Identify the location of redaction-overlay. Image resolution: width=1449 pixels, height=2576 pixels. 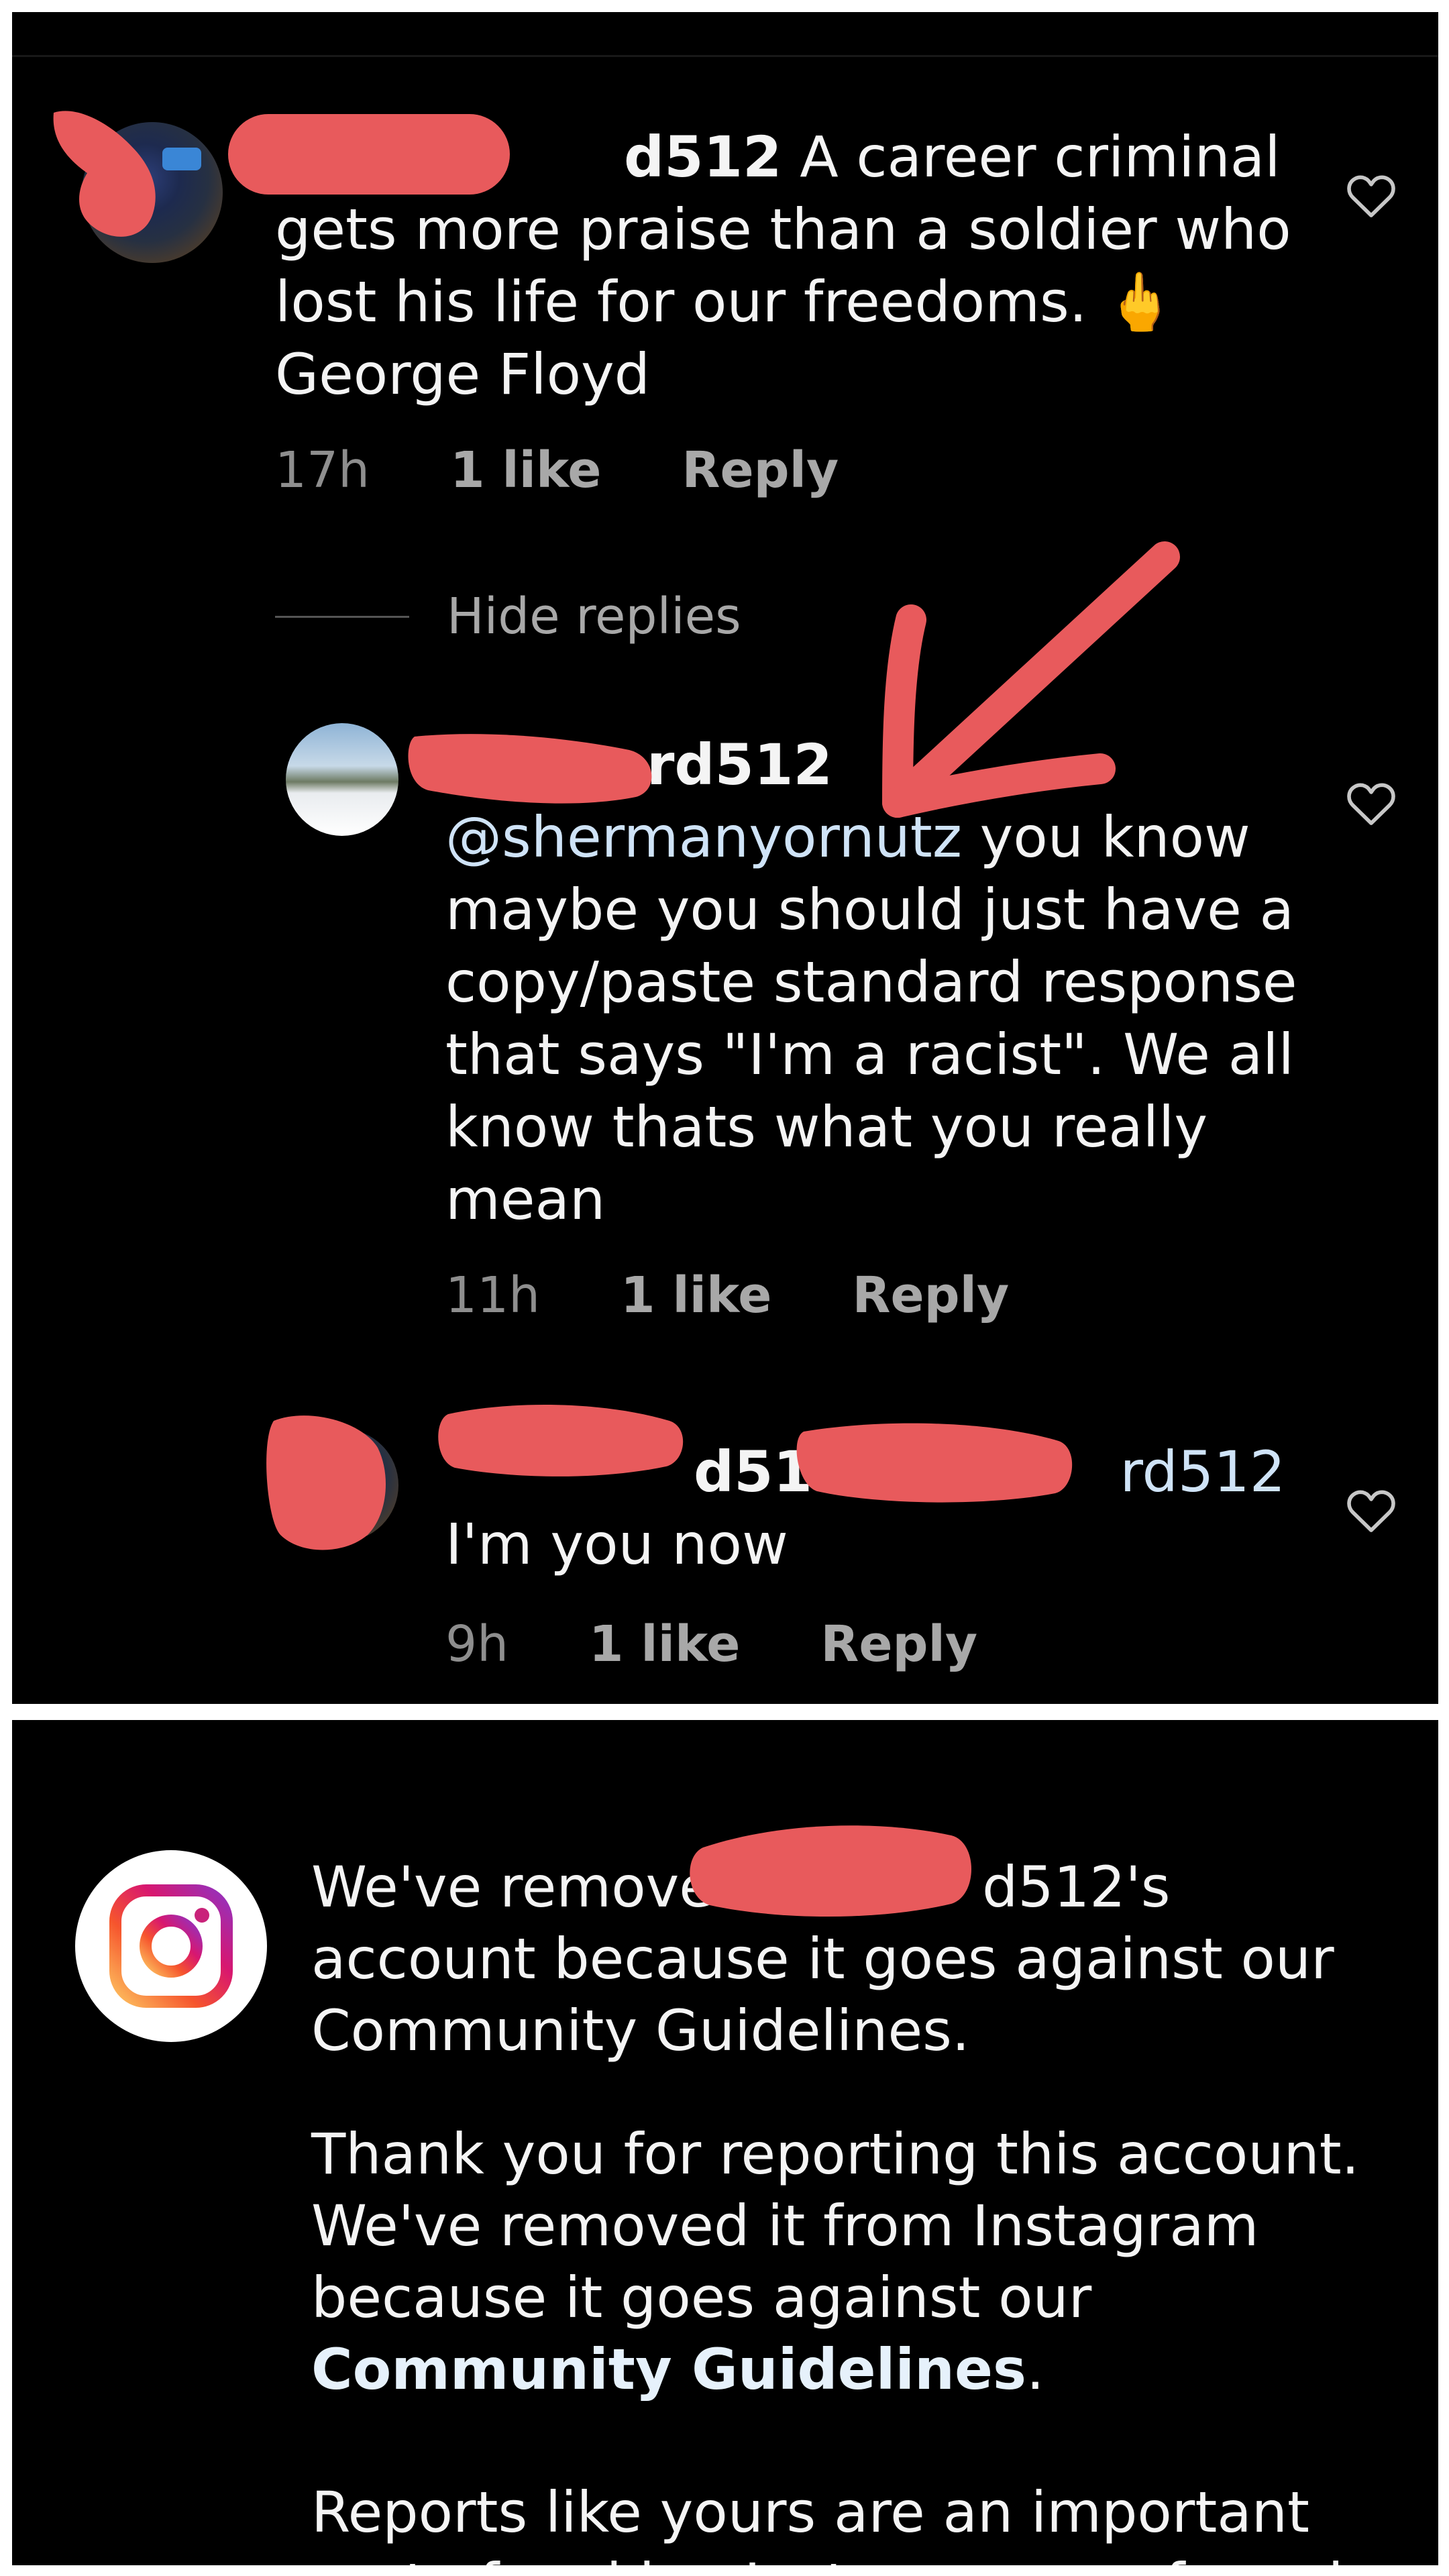
(830, 1871).